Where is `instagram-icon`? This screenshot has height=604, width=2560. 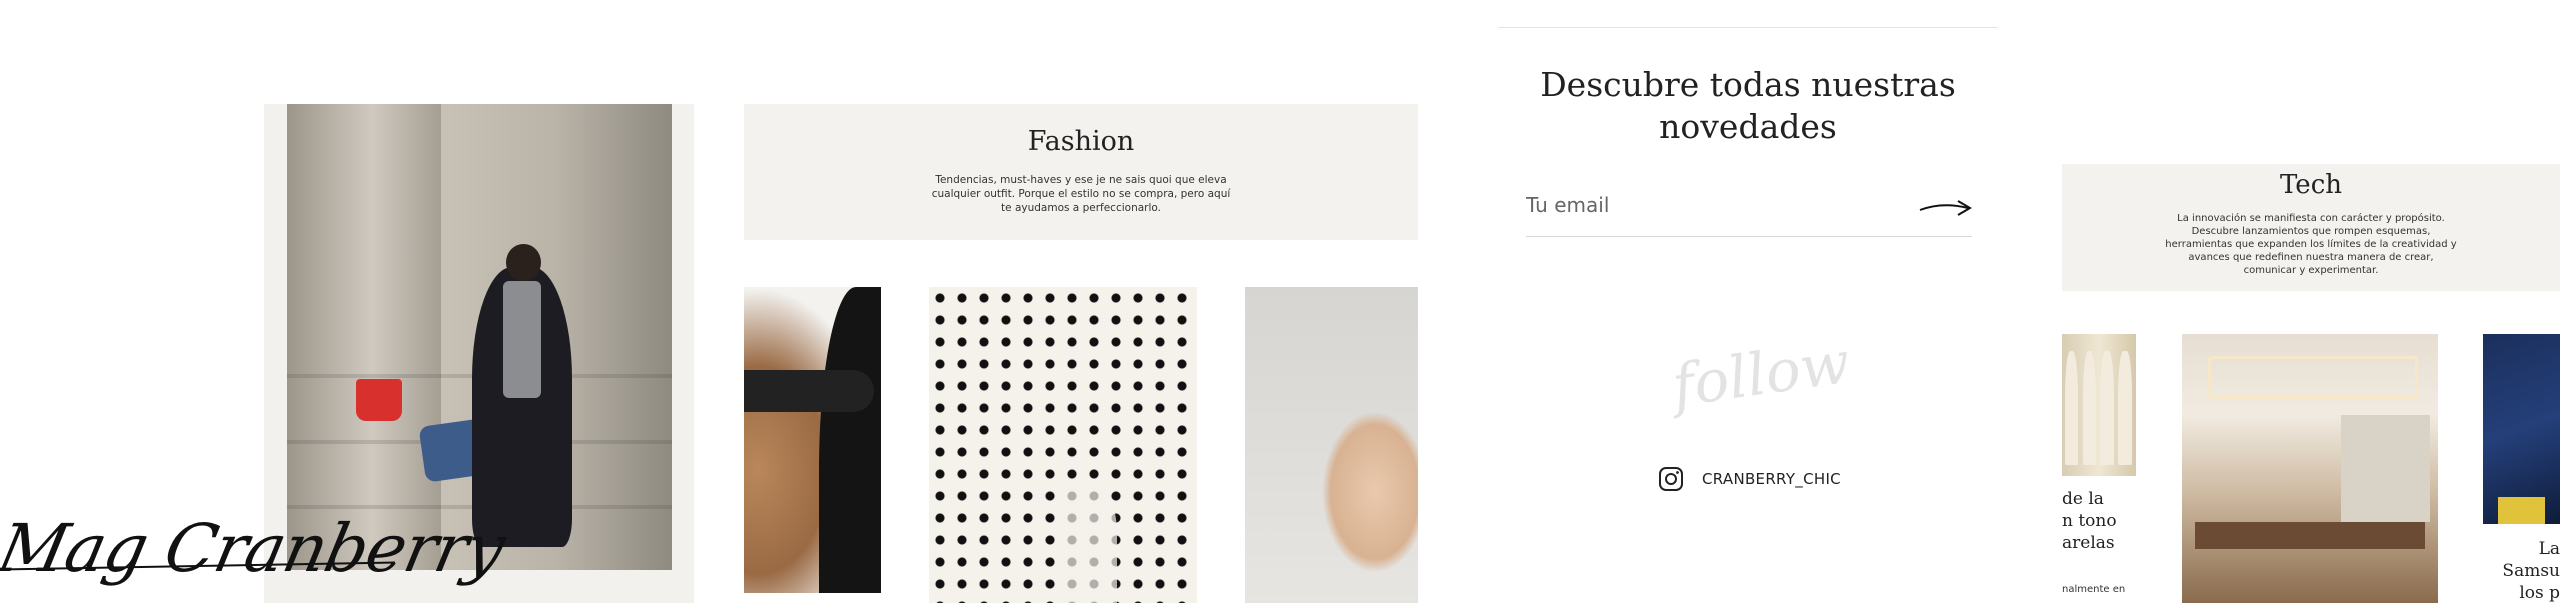 instagram-icon is located at coordinates (1671, 479).